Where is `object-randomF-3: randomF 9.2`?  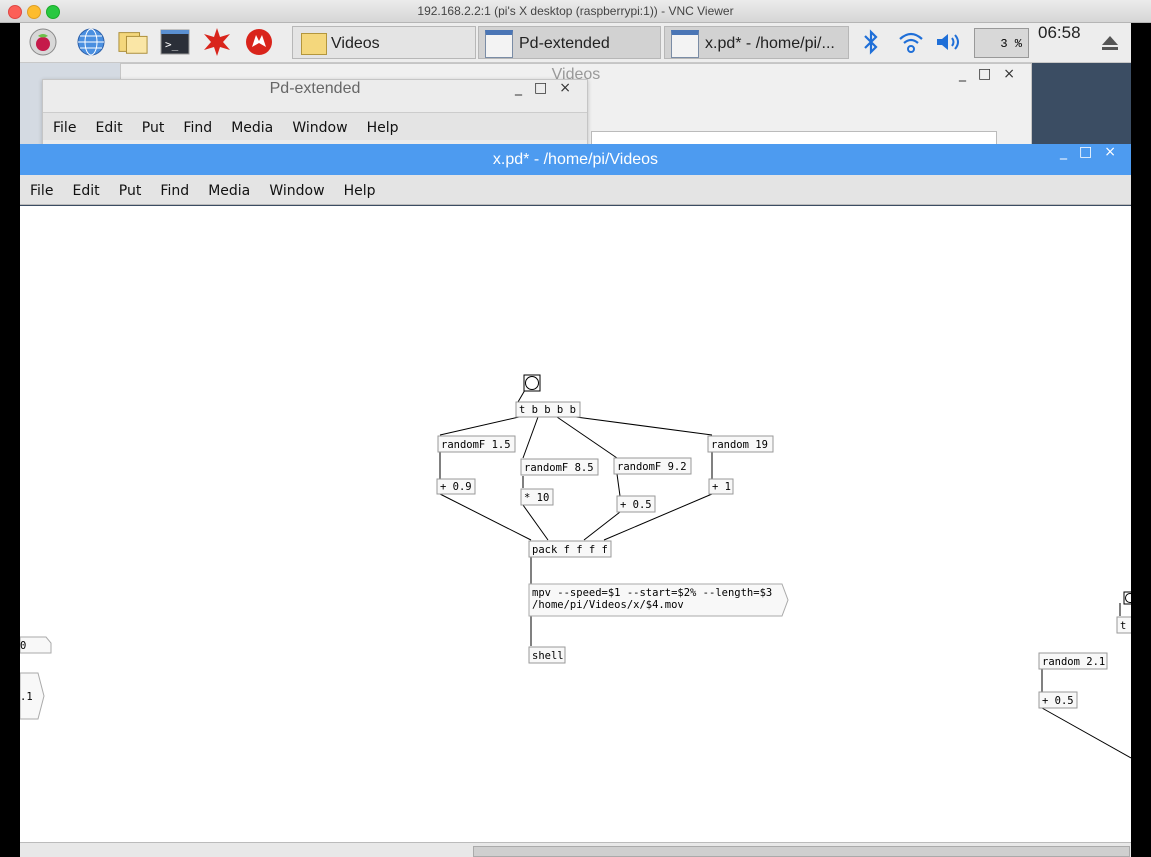
object-randomF-3: randomF 9.2 is located at coordinates (652, 466).